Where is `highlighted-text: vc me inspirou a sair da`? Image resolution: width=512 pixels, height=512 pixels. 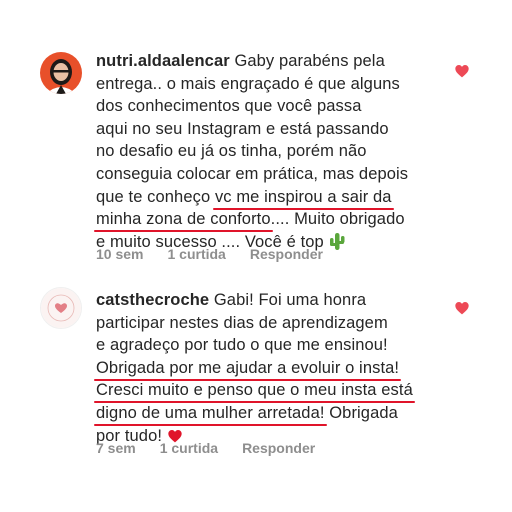
highlighted-text: vc me inspirou a sair da is located at coordinates (303, 196).